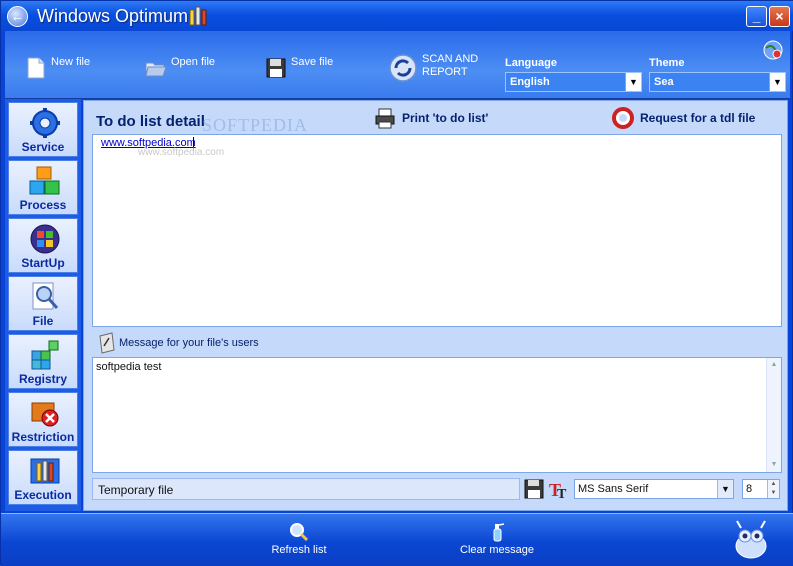 This screenshot has width=793, height=566. Describe the element at coordinates (530, 82) in the screenshot. I see `language-value: English` at that location.